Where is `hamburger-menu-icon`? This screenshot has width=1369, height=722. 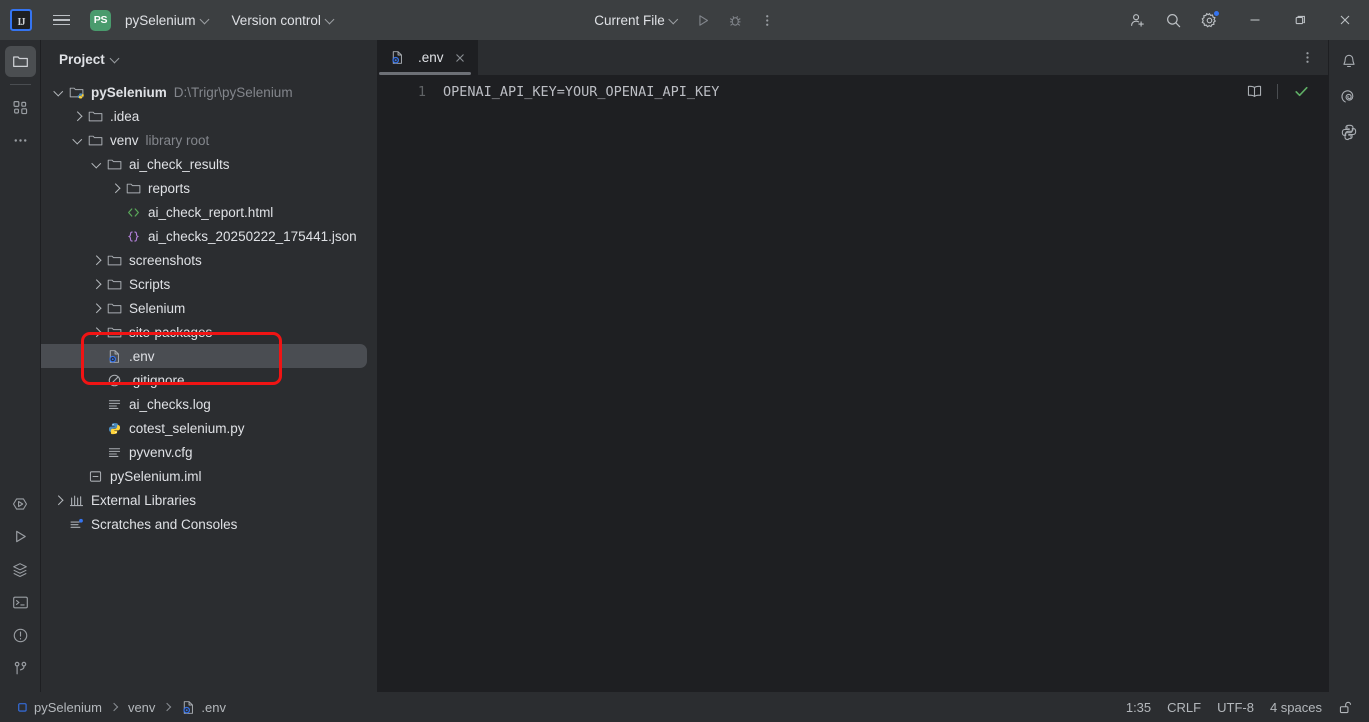 hamburger-menu-icon is located at coordinates (61, 20).